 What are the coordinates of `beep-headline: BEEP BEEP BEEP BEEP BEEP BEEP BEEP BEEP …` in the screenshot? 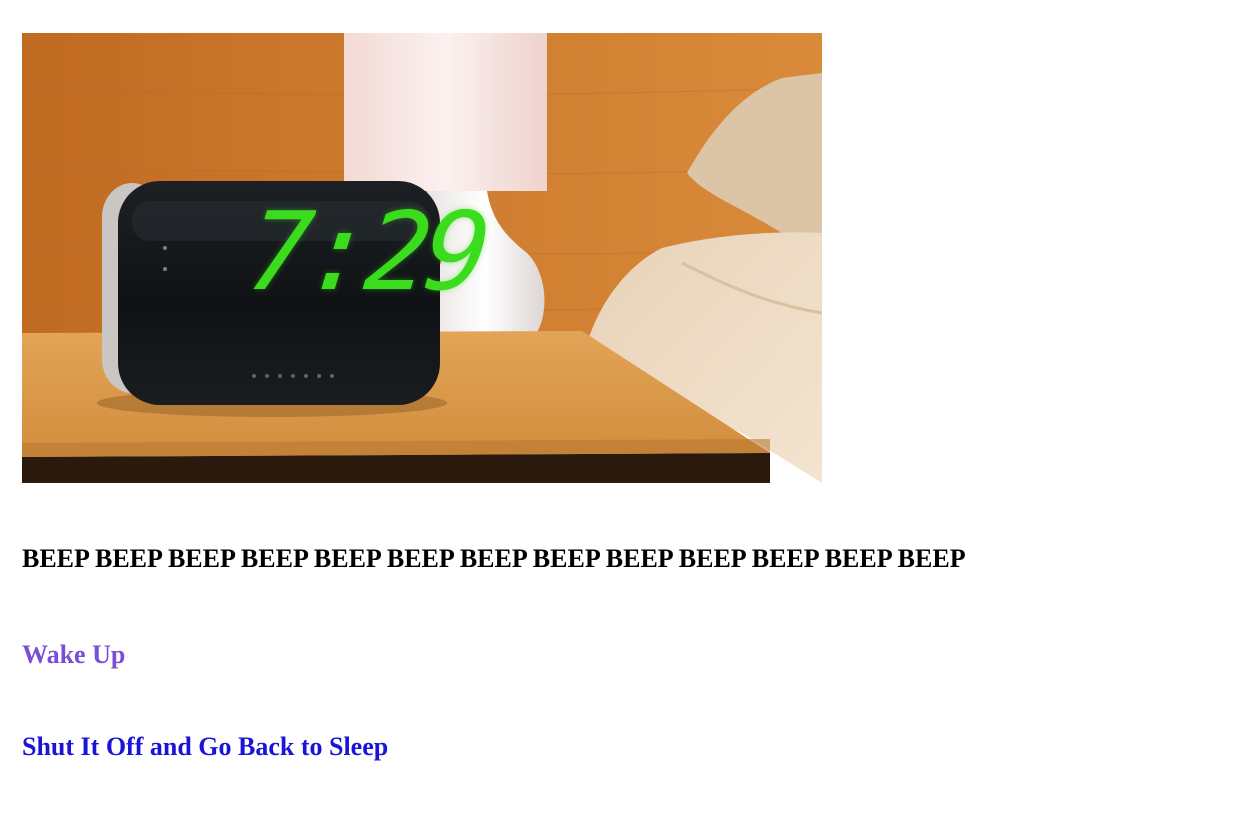 It's located at (494, 558).